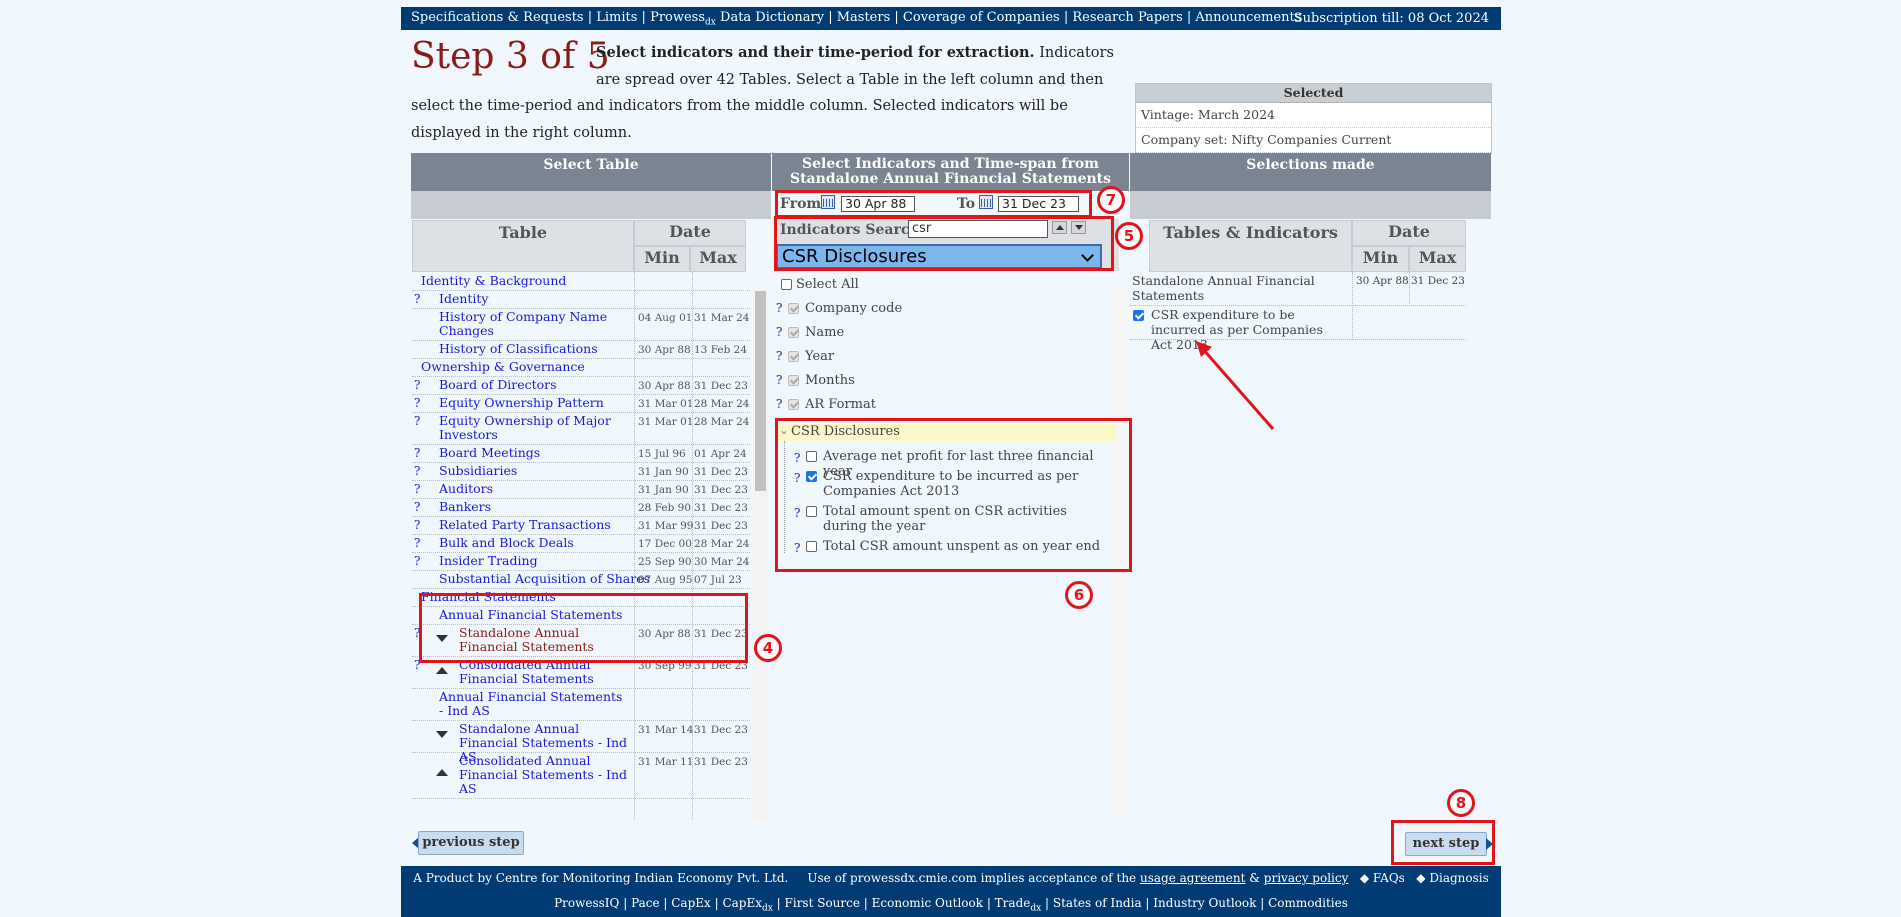 The height and width of the screenshot is (917, 1901). I want to click on table-row: ? Board of Directors 30 Apr 88 31 Dec 23, so click(581, 385).